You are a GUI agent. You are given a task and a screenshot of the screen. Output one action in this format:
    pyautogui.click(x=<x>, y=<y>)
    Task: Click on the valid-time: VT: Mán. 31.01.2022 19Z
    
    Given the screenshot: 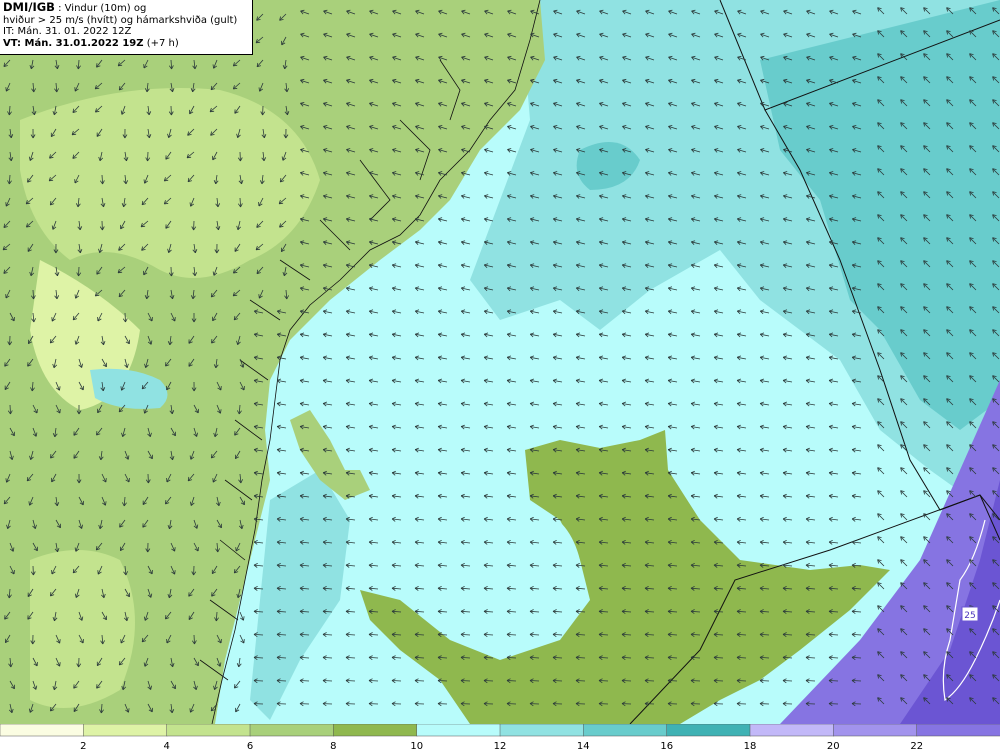 What is the action you would take?
    pyautogui.click(x=73, y=43)
    